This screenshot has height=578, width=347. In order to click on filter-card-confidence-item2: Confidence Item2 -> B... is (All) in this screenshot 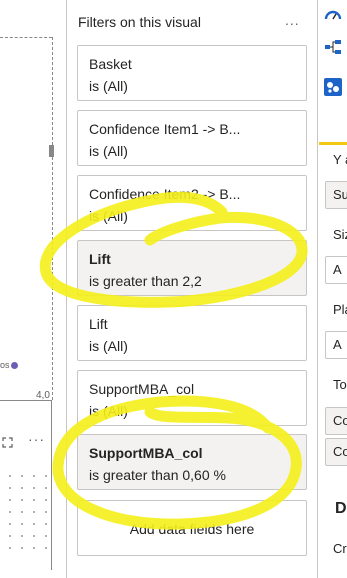, I will do `click(192, 203)`.